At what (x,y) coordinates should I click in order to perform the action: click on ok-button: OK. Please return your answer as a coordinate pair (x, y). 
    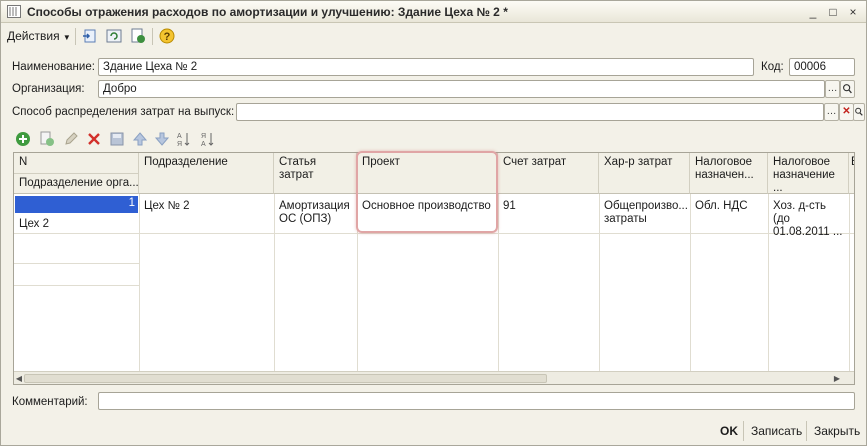
    Looking at the image, I should click on (729, 431).